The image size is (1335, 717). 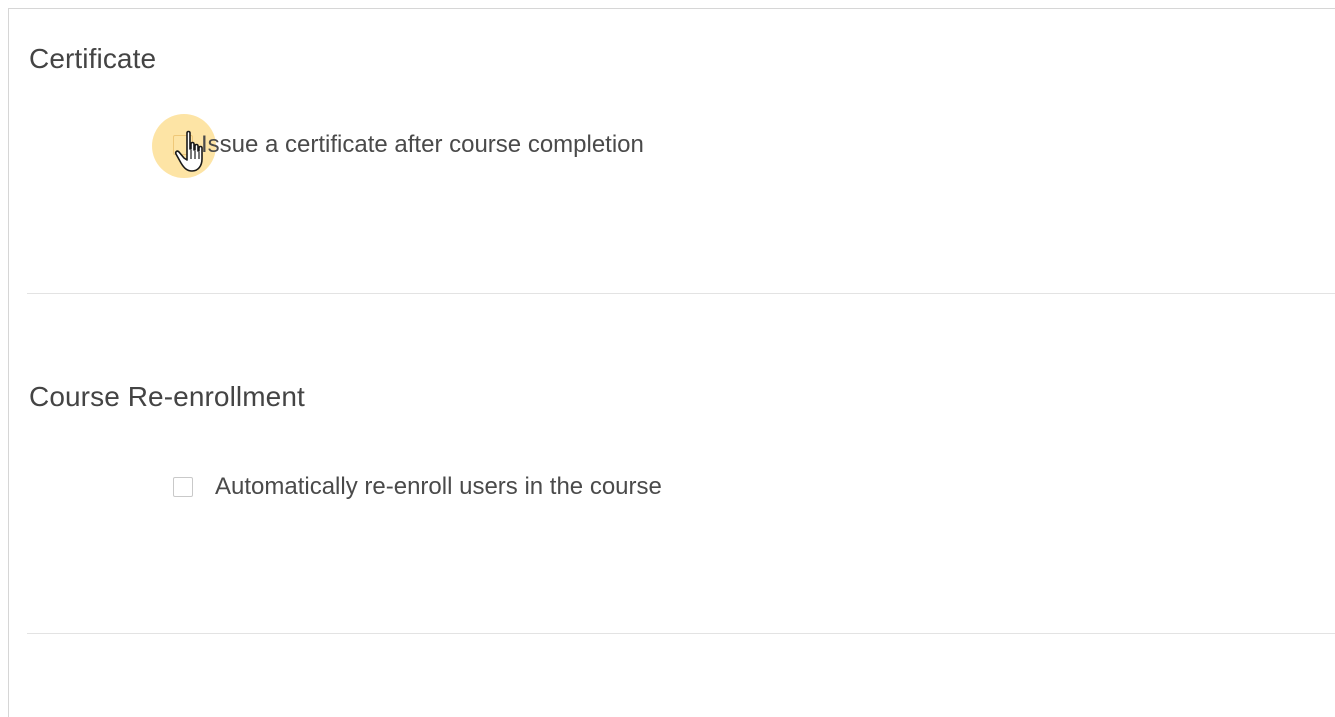 What do you see at coordinates (93, 58) in the screenshot?
I see `certificate-section-title: Certificate` at bounding box center [93, 58].